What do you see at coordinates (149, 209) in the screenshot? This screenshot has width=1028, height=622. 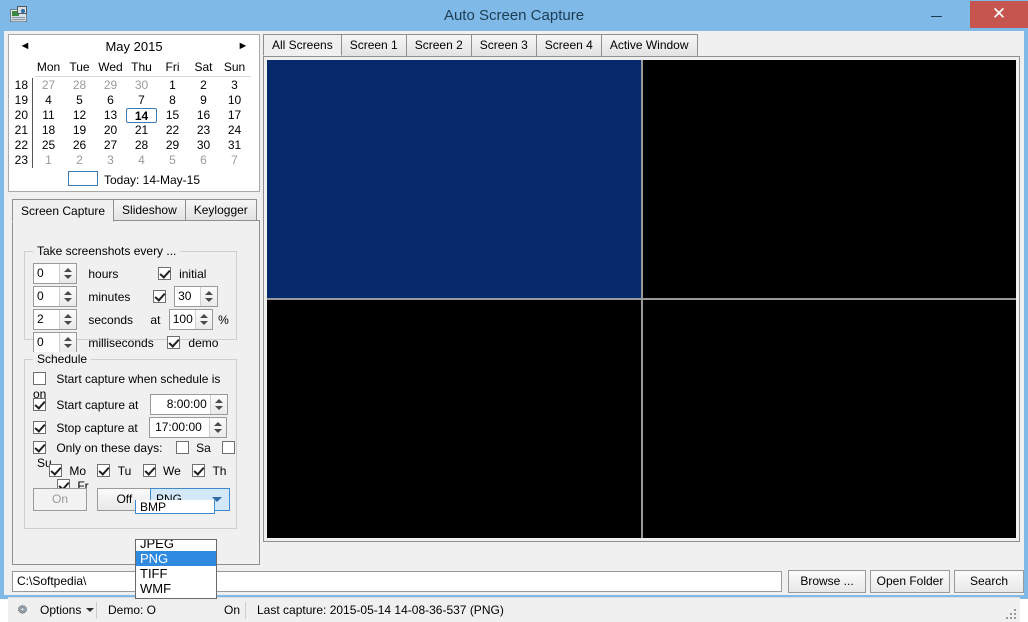 I see `tab-slideshow: Slideshow` at bounding box center [149, 209].